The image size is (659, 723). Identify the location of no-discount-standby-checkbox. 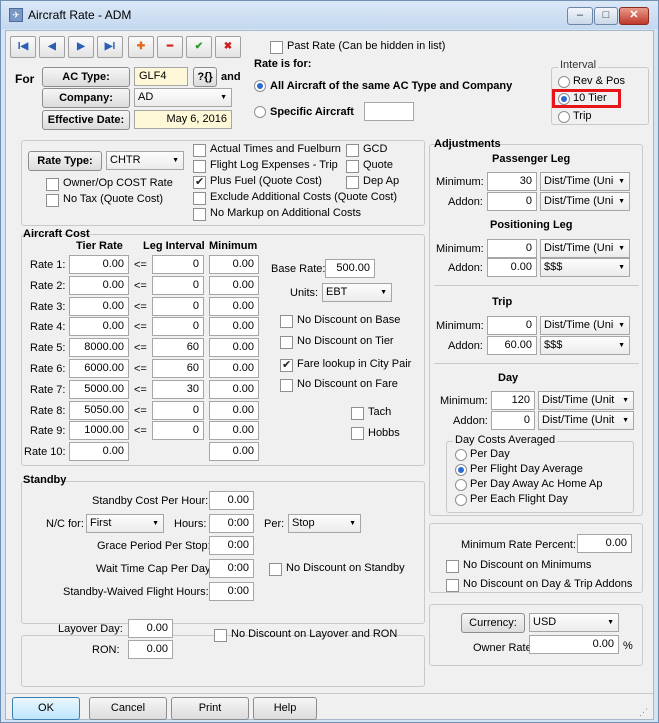
(275, 569).